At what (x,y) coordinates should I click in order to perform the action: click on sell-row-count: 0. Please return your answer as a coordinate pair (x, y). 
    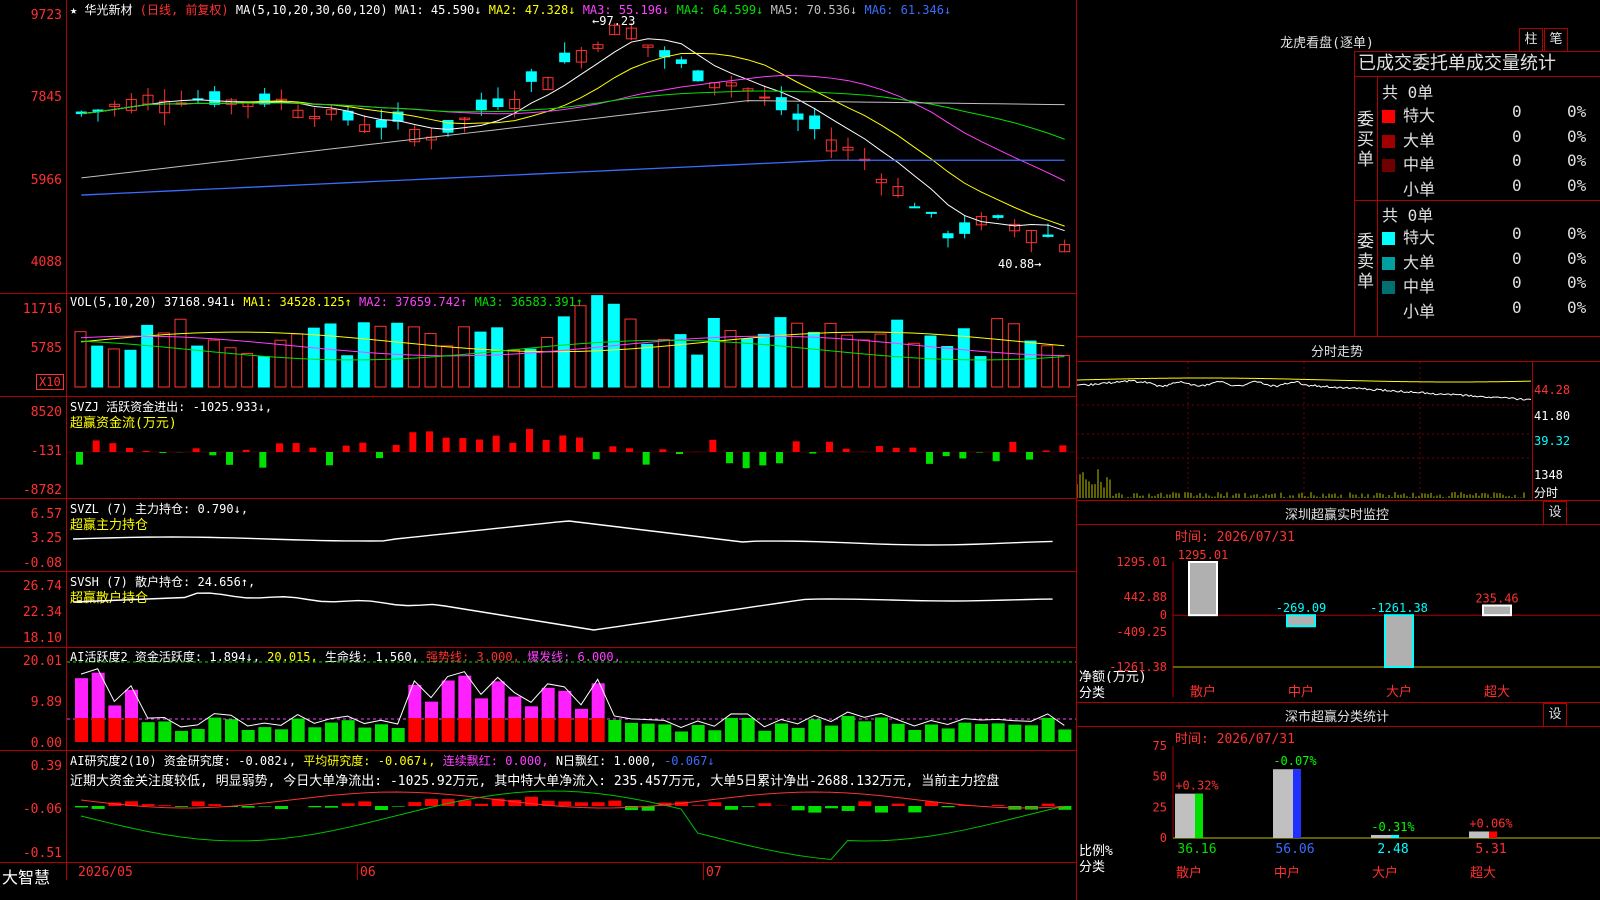
    Looking at the image, I should click on (1517, 307).